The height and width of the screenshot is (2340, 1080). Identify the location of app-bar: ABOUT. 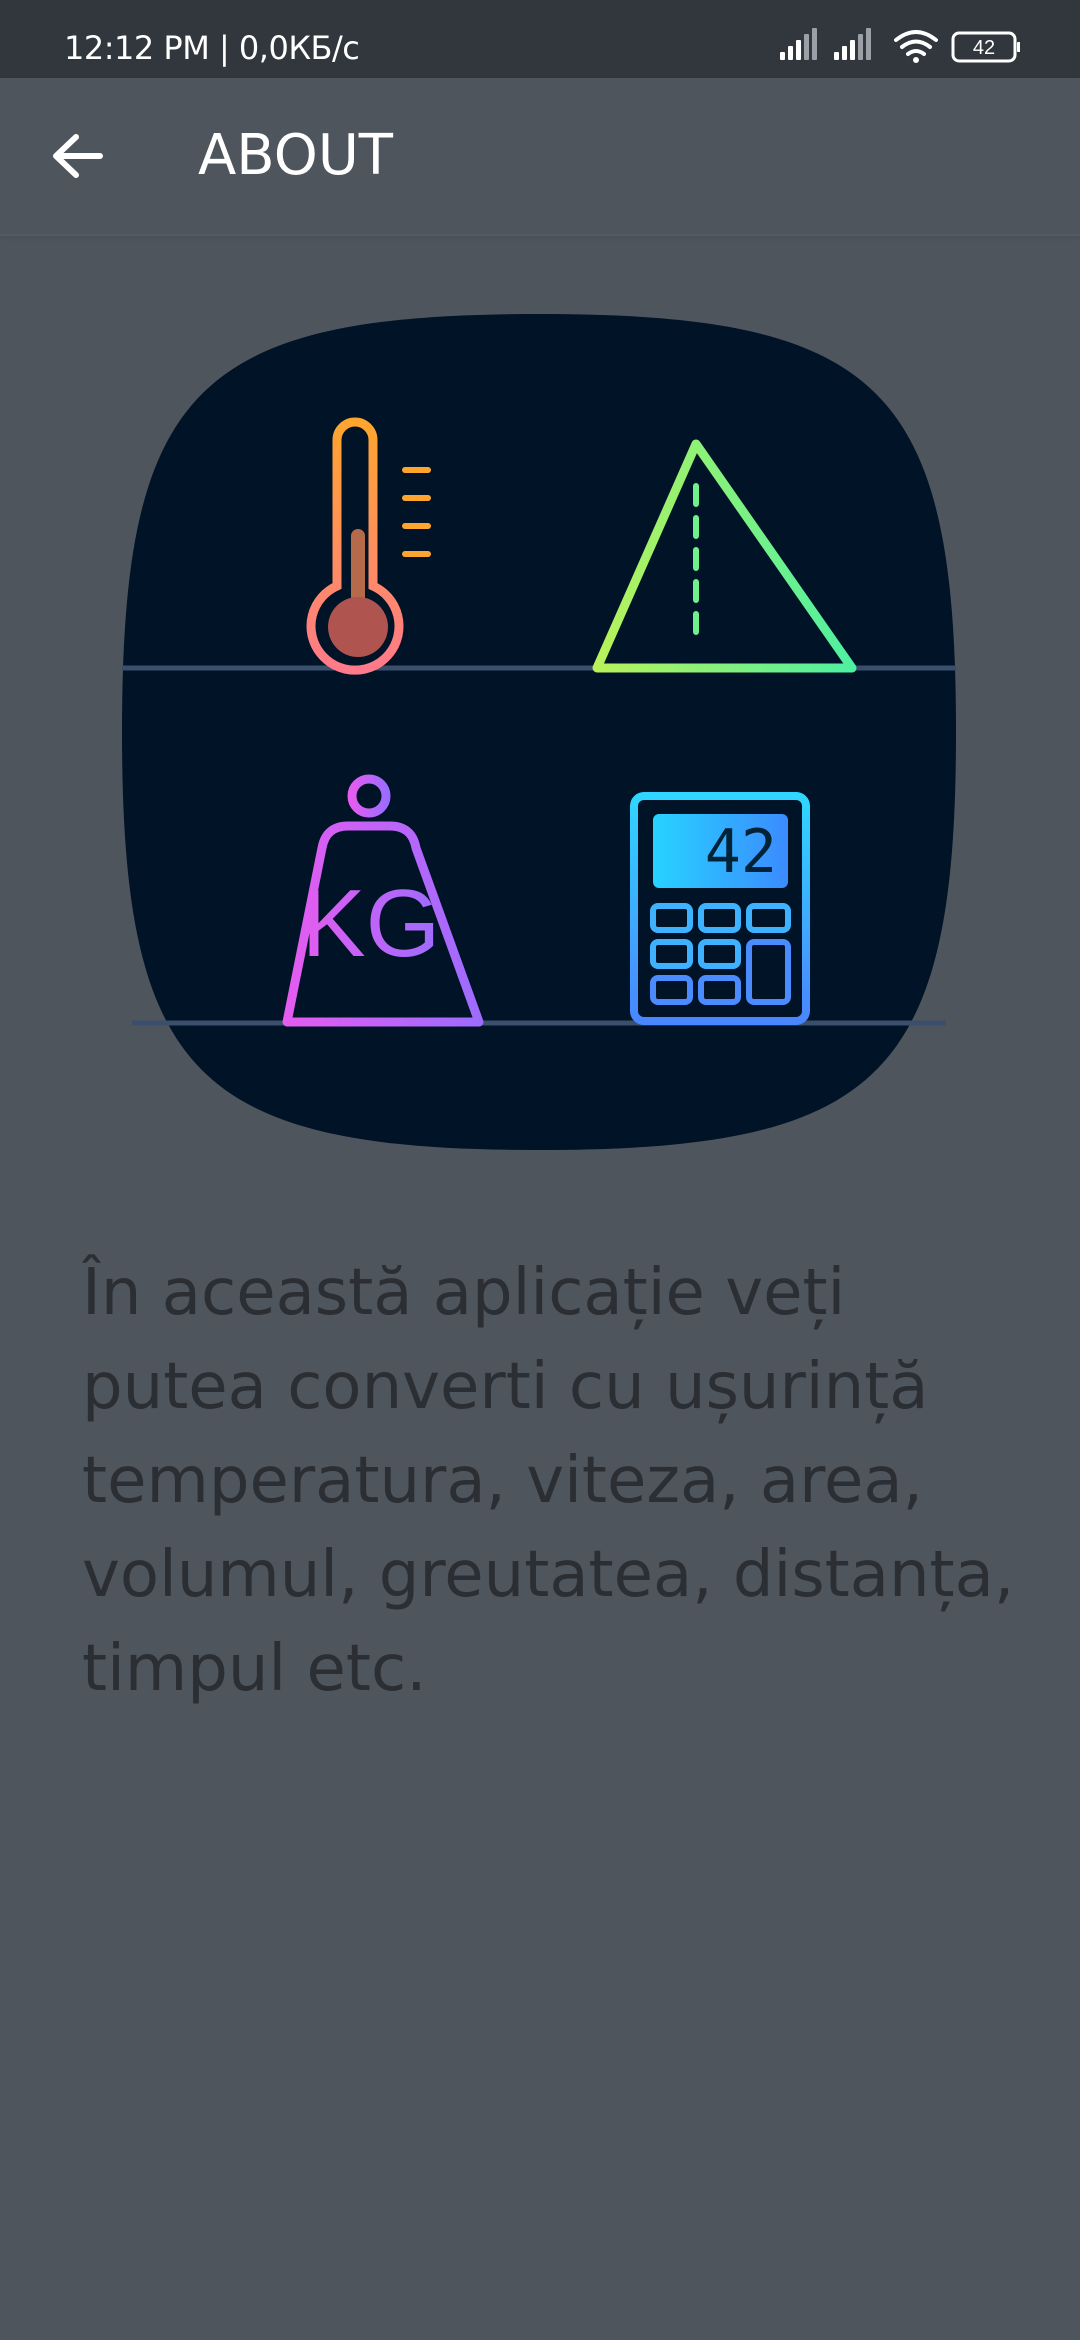
(540, 157).